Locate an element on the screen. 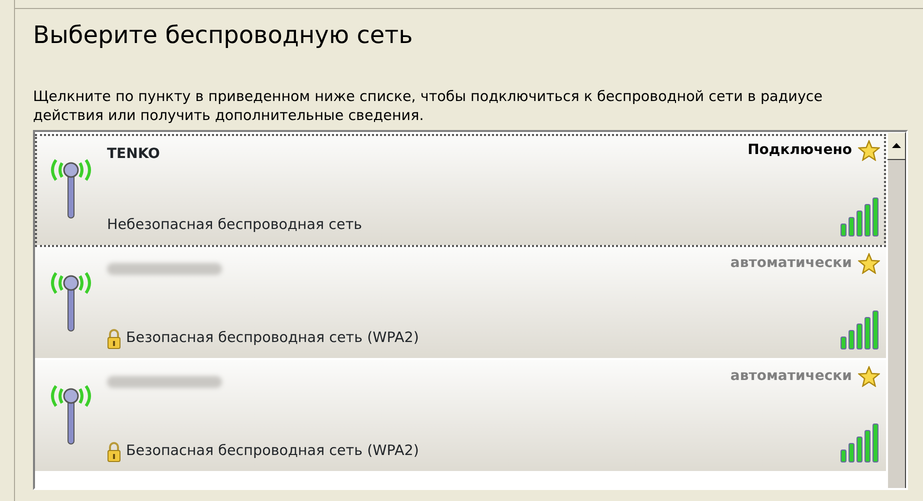 This screenshot has width=923, height=501. security-text: Небезопасная беспроводная сеть is located at coordinates (234, 226).